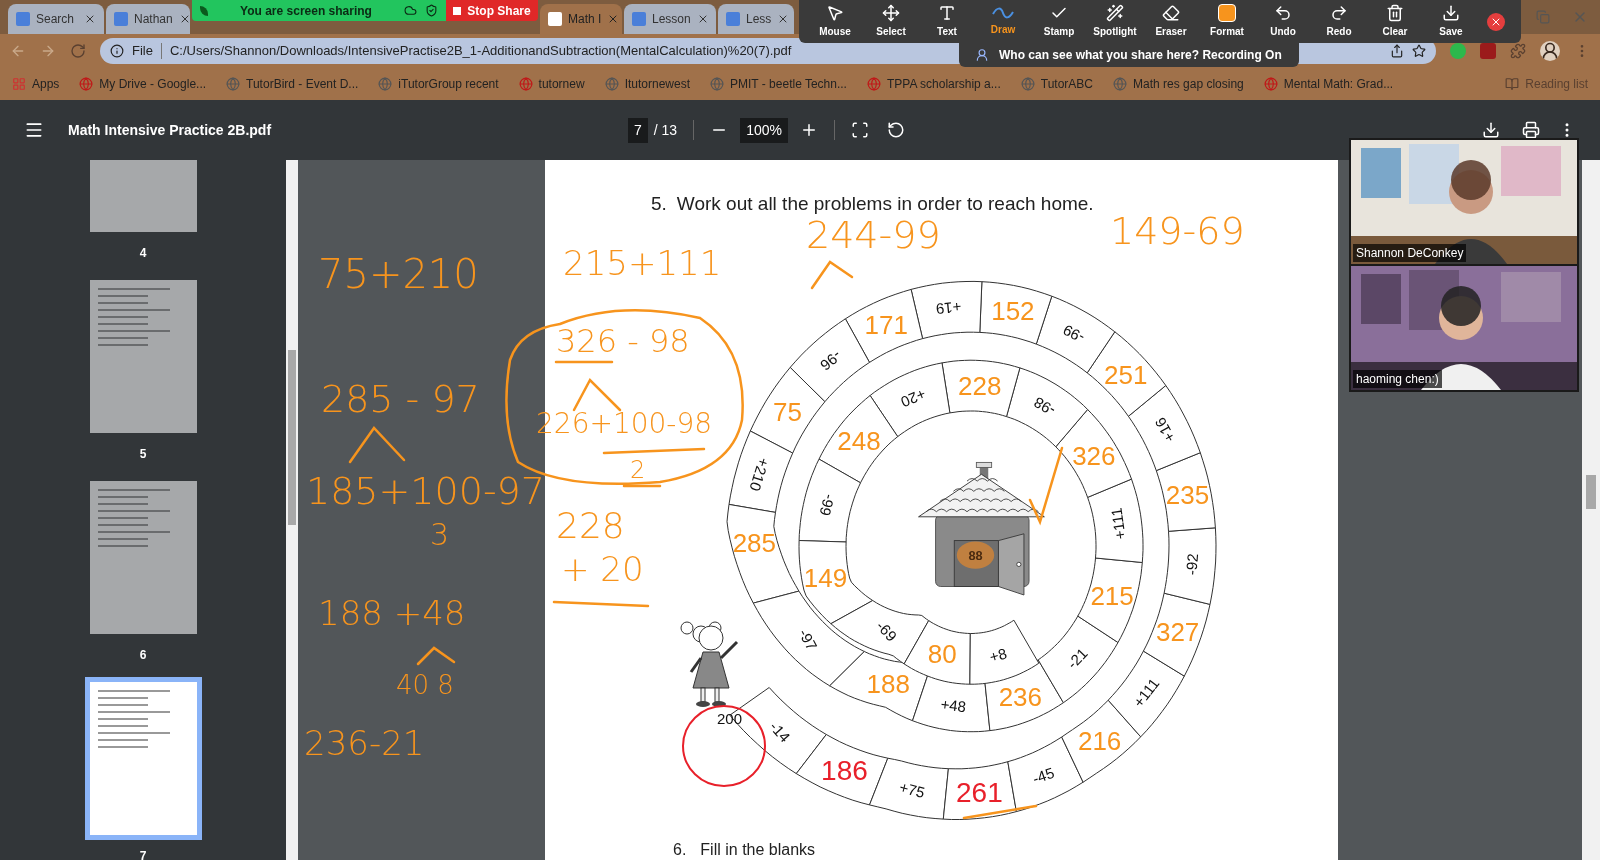 This screenshot has height=860, width=1600. I want to click on download-icon, so click(1491, 130).